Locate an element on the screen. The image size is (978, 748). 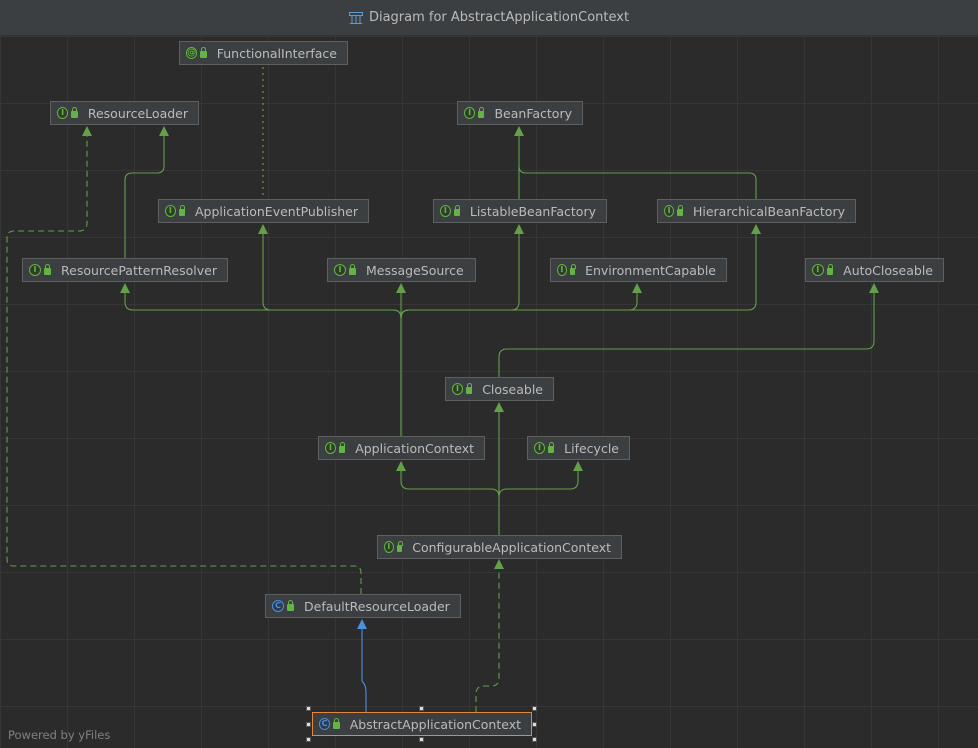
node-resource-loader: I ResourceLoader is located at coordinates (124, 113).